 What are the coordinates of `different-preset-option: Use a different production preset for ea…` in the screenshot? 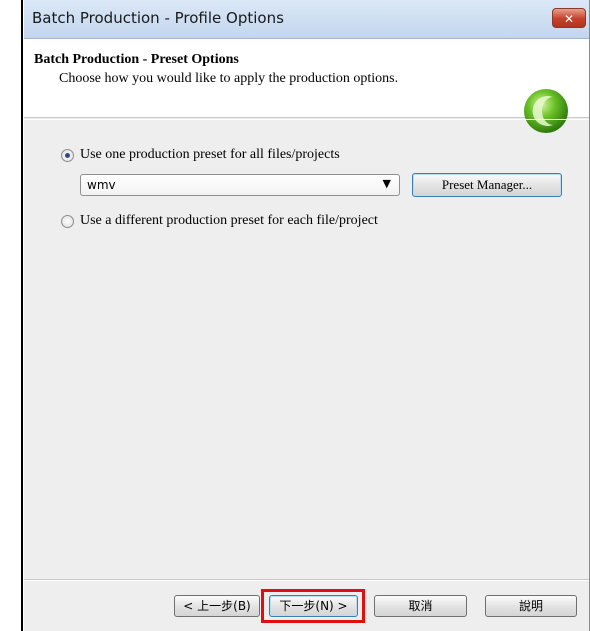 It's located at (219, 221).